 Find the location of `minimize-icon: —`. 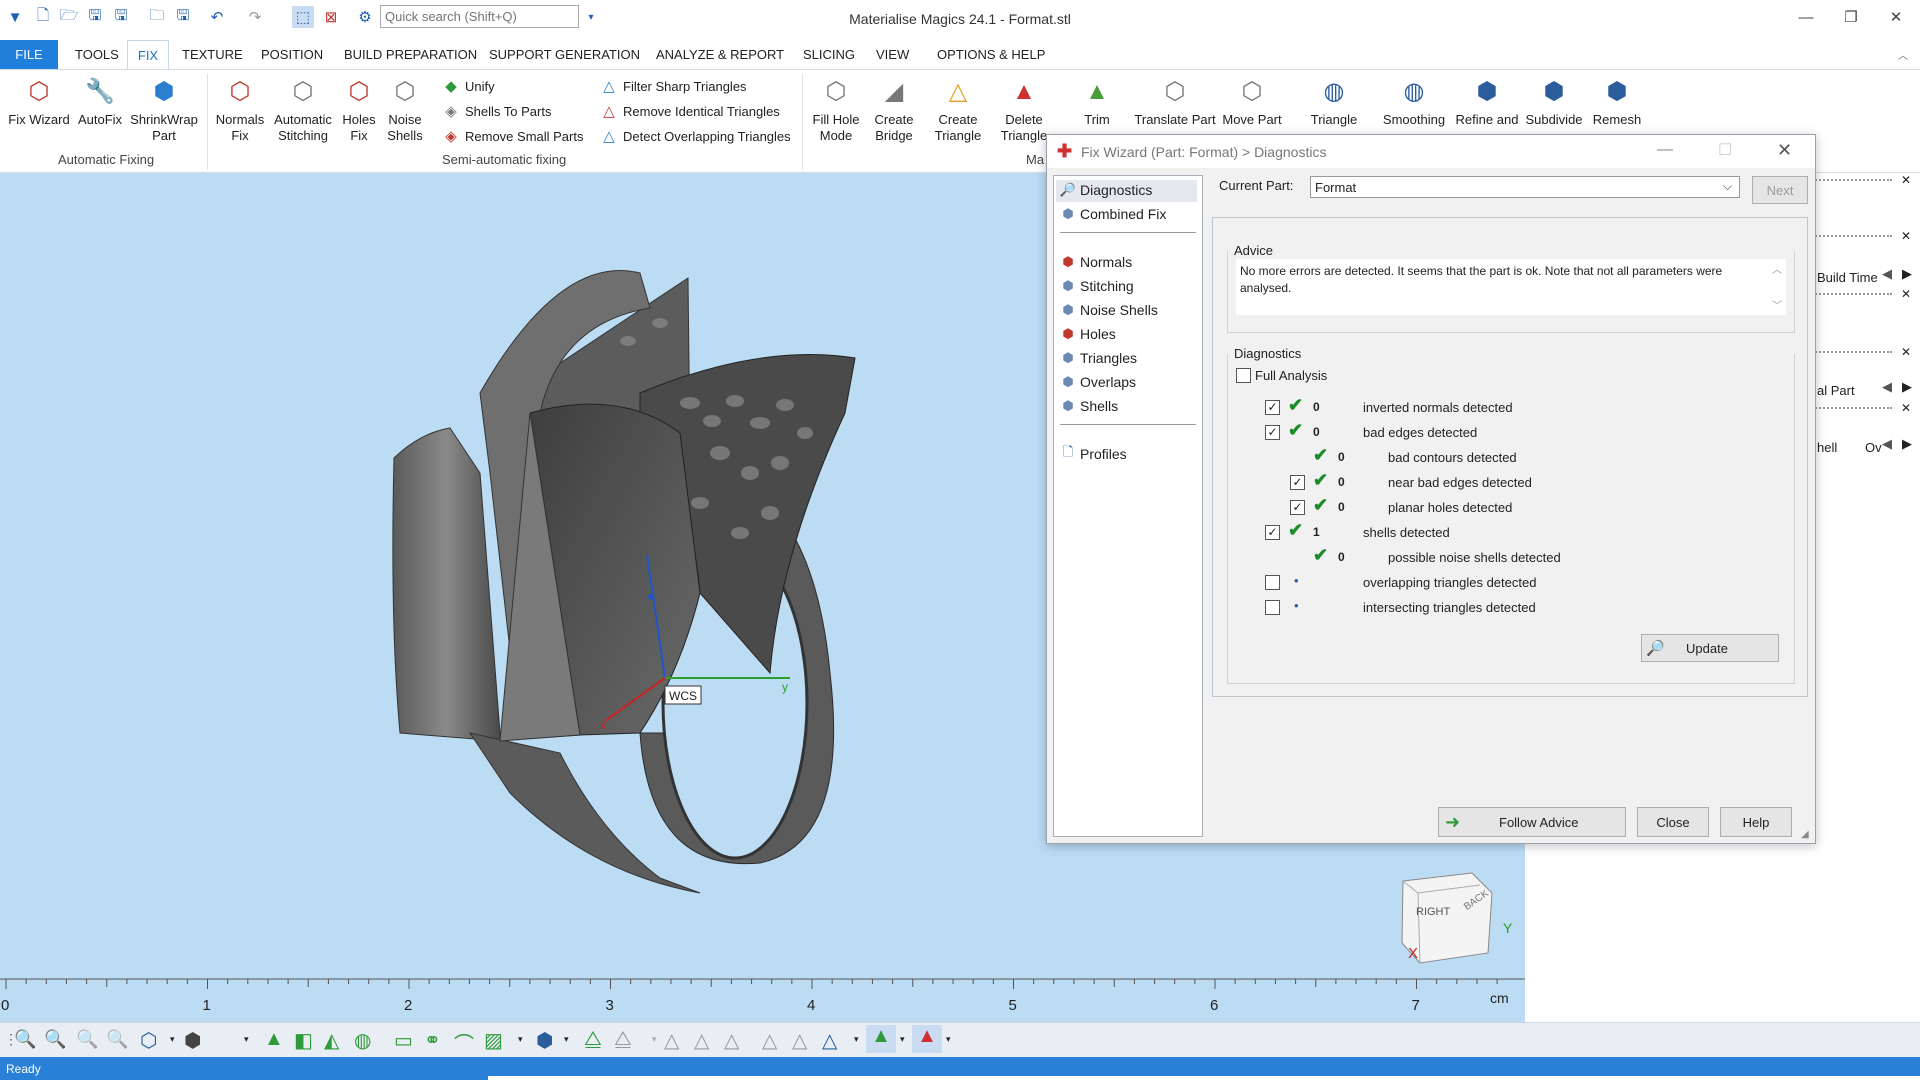

minimize-icon: — is located at coordinates (1806, 17).